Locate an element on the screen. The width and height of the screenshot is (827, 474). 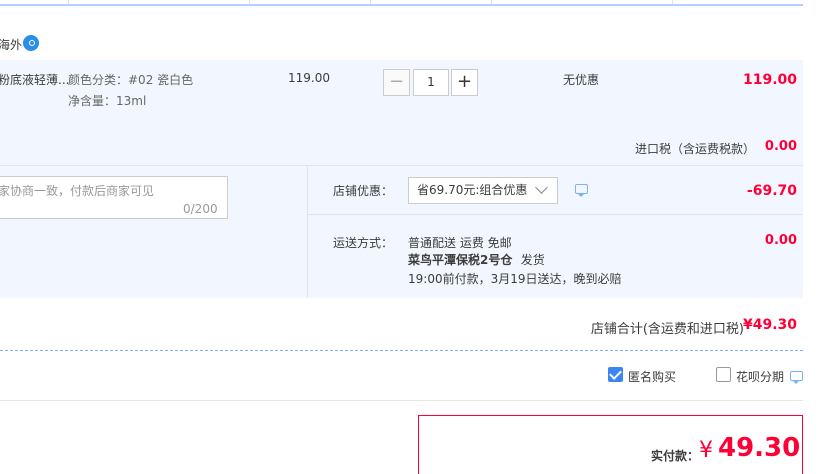
shipping-label: 运送方式： is located at coordinates (363, 243).